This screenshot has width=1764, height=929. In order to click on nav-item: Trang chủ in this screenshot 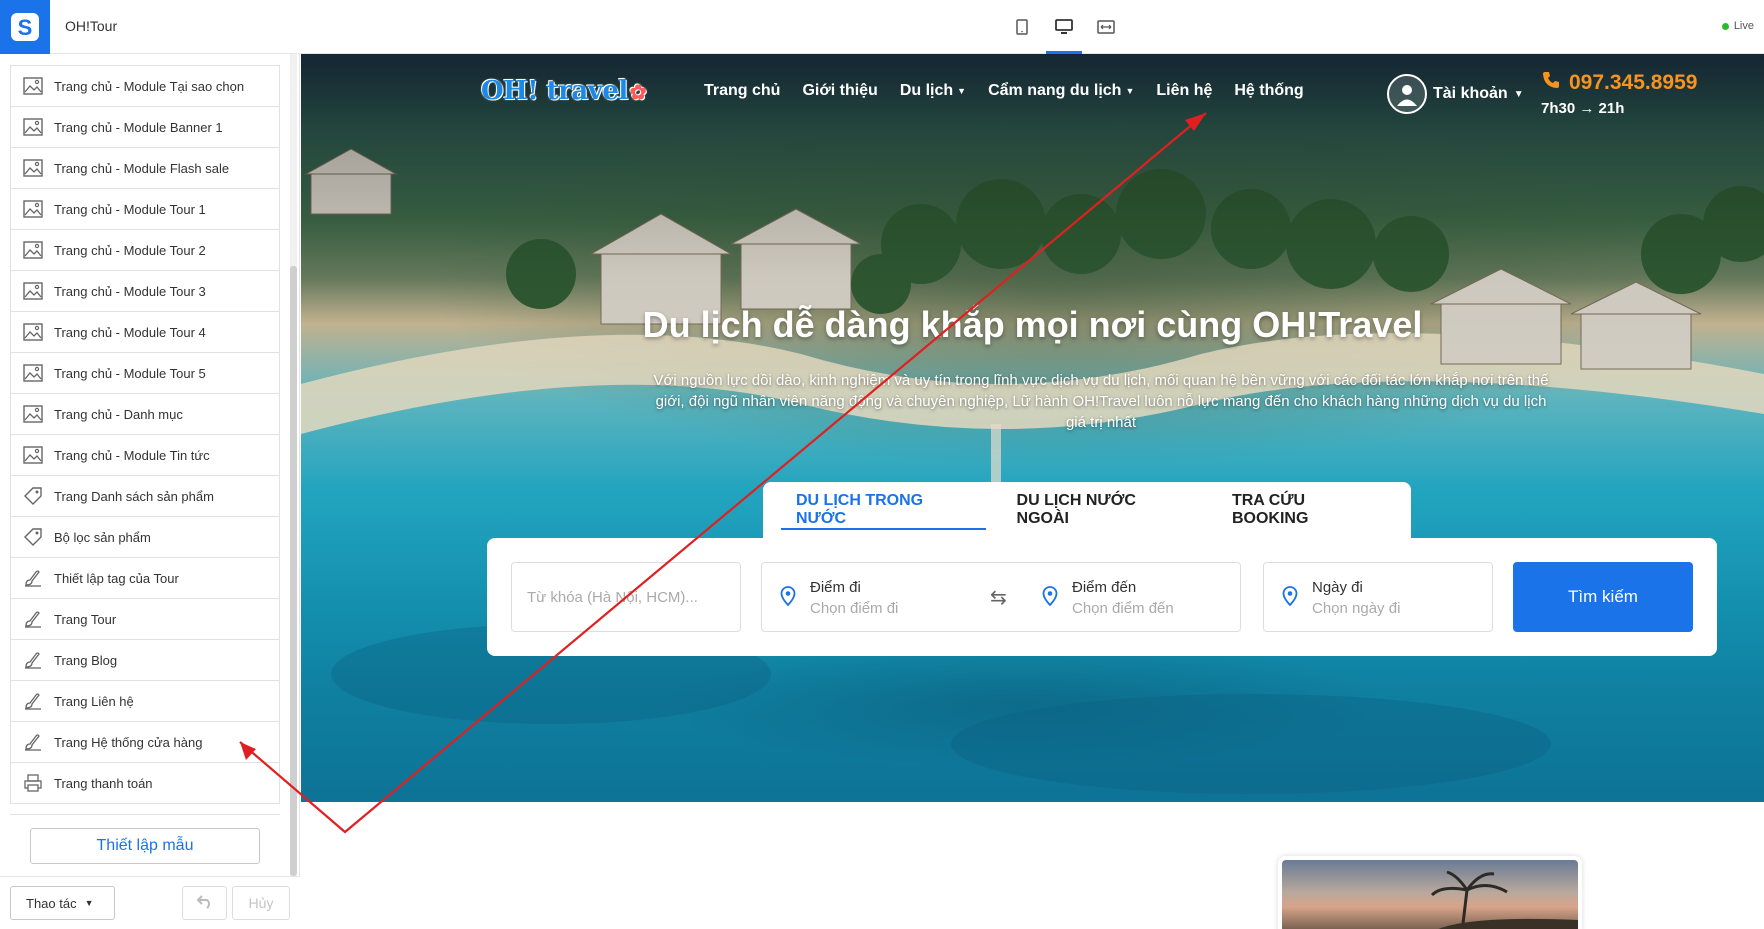, I will do `click(742, 91)`.